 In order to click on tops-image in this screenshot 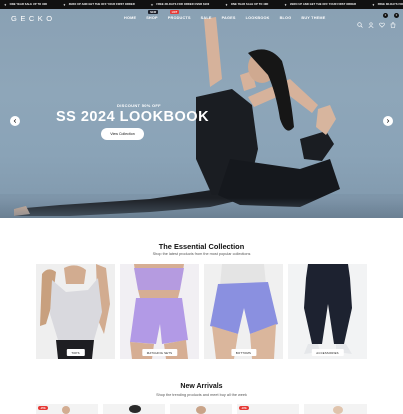, I will do `click(75, 311)`.